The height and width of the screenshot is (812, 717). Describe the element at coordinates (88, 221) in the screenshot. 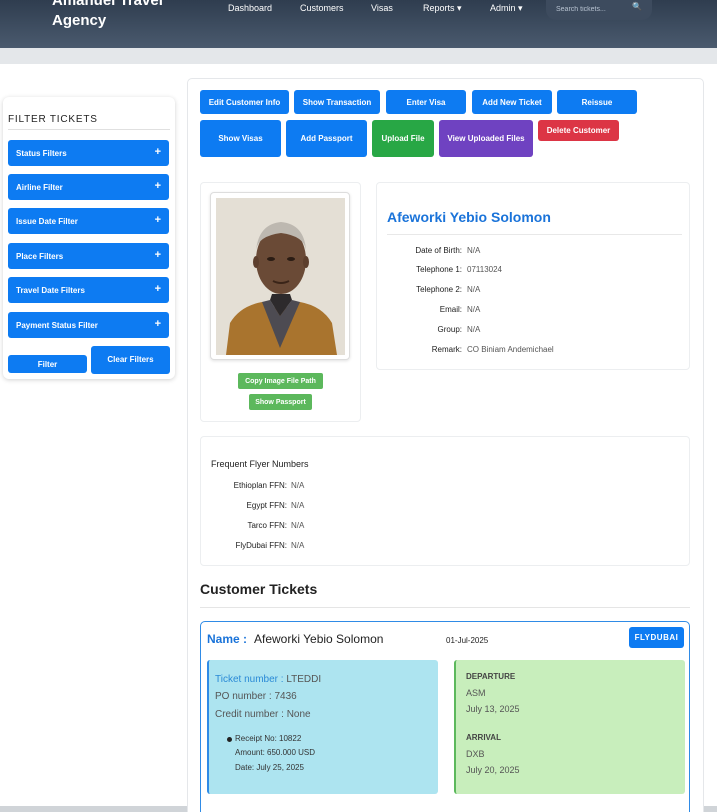

I see `issue-date-filter-toggle: Issue Date Filter +` at that location.